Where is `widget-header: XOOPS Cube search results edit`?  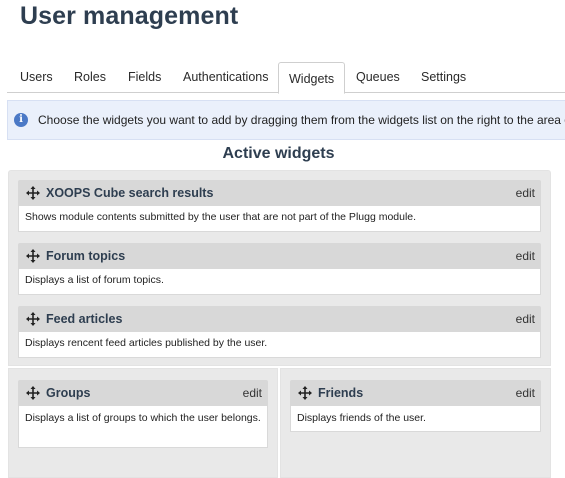 widget-header: XOOPS Cube search results edit is located at coordinates (279, 193).